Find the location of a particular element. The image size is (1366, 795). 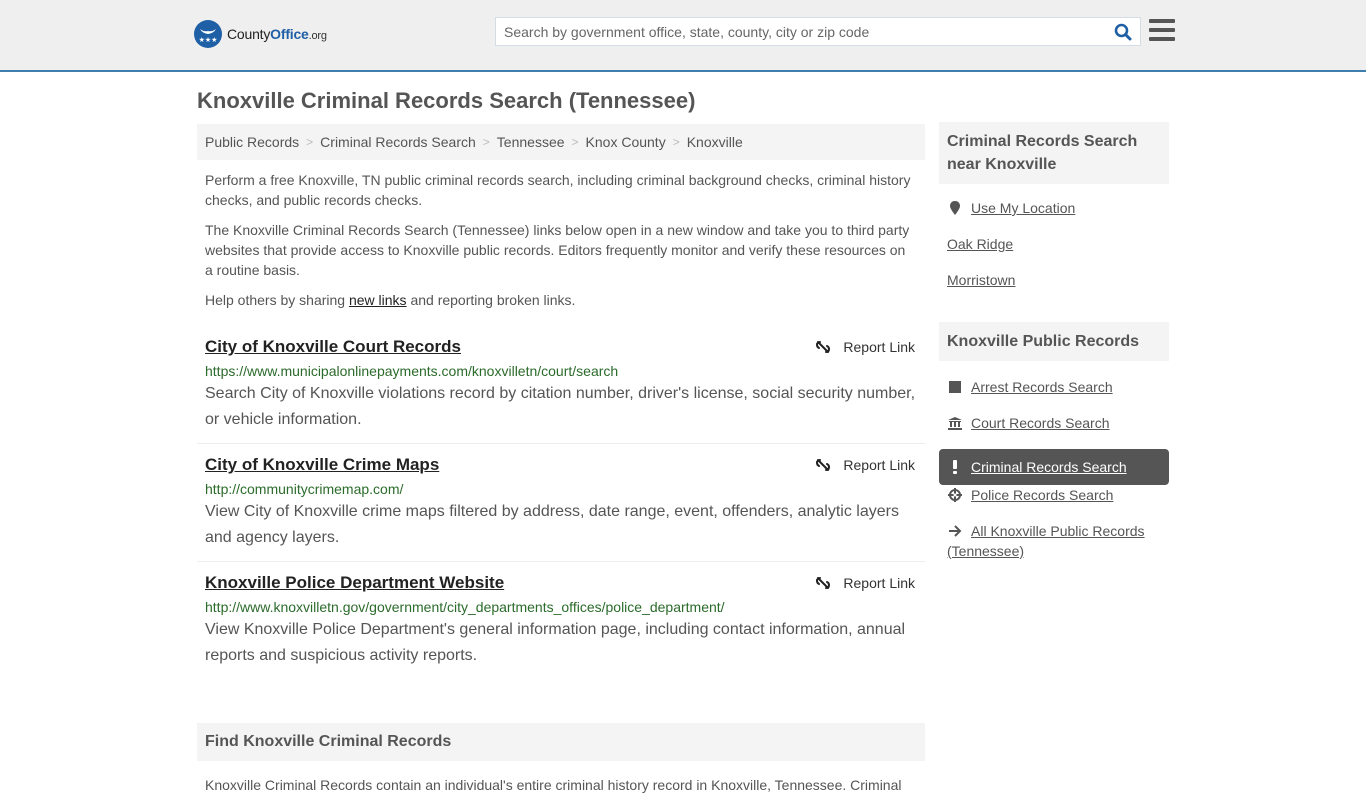

public-records-heading: Knoxville Public Records is located at coordinates (1054, 341).